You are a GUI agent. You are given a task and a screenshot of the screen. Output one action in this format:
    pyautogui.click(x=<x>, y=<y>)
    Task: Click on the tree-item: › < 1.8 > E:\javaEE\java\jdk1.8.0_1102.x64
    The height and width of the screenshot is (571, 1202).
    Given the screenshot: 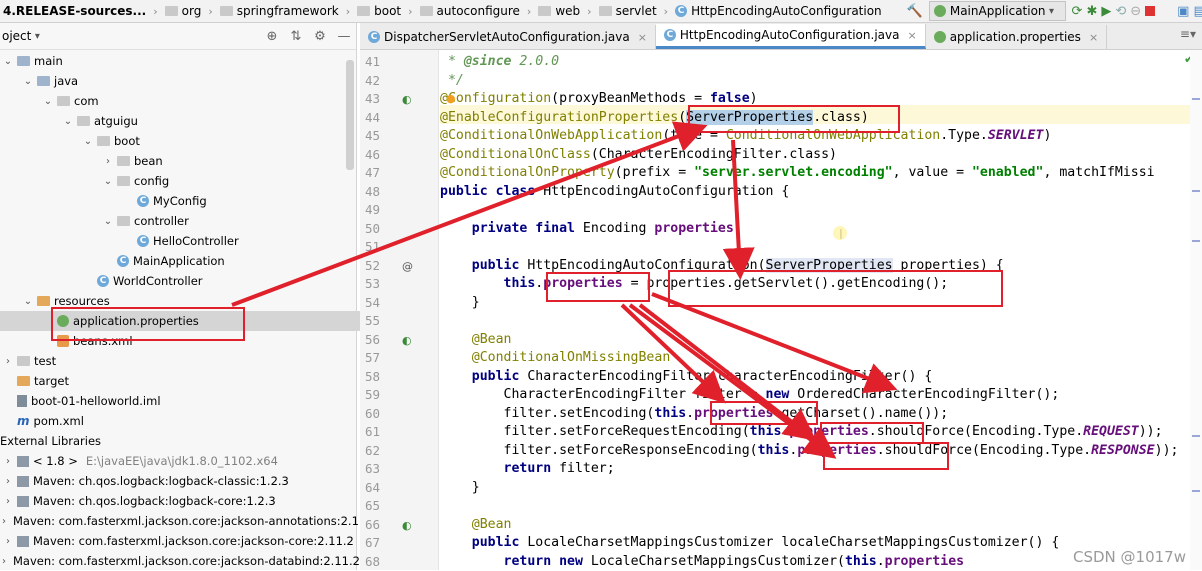 What is the action you would take?
    pyautogui.click(x=179, y=461)
    